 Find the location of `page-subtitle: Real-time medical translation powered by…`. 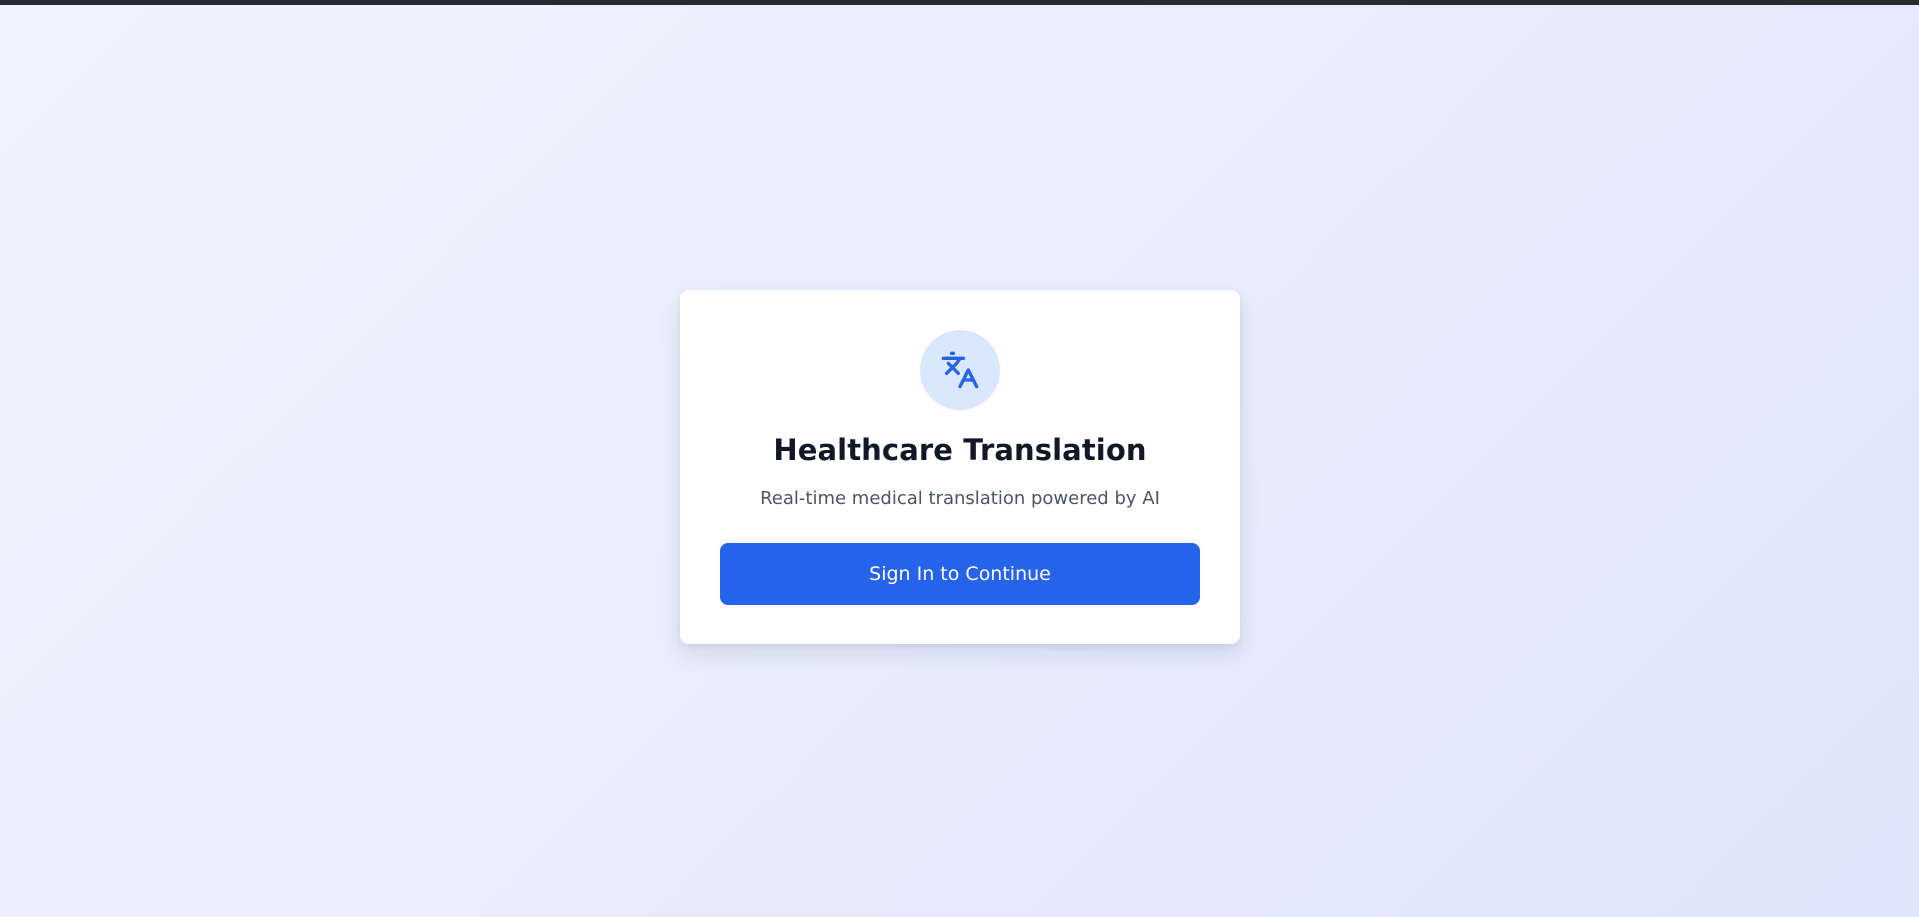

page-subtitle: Real-time medical translation powered by… is located at coordinates (960, 498).